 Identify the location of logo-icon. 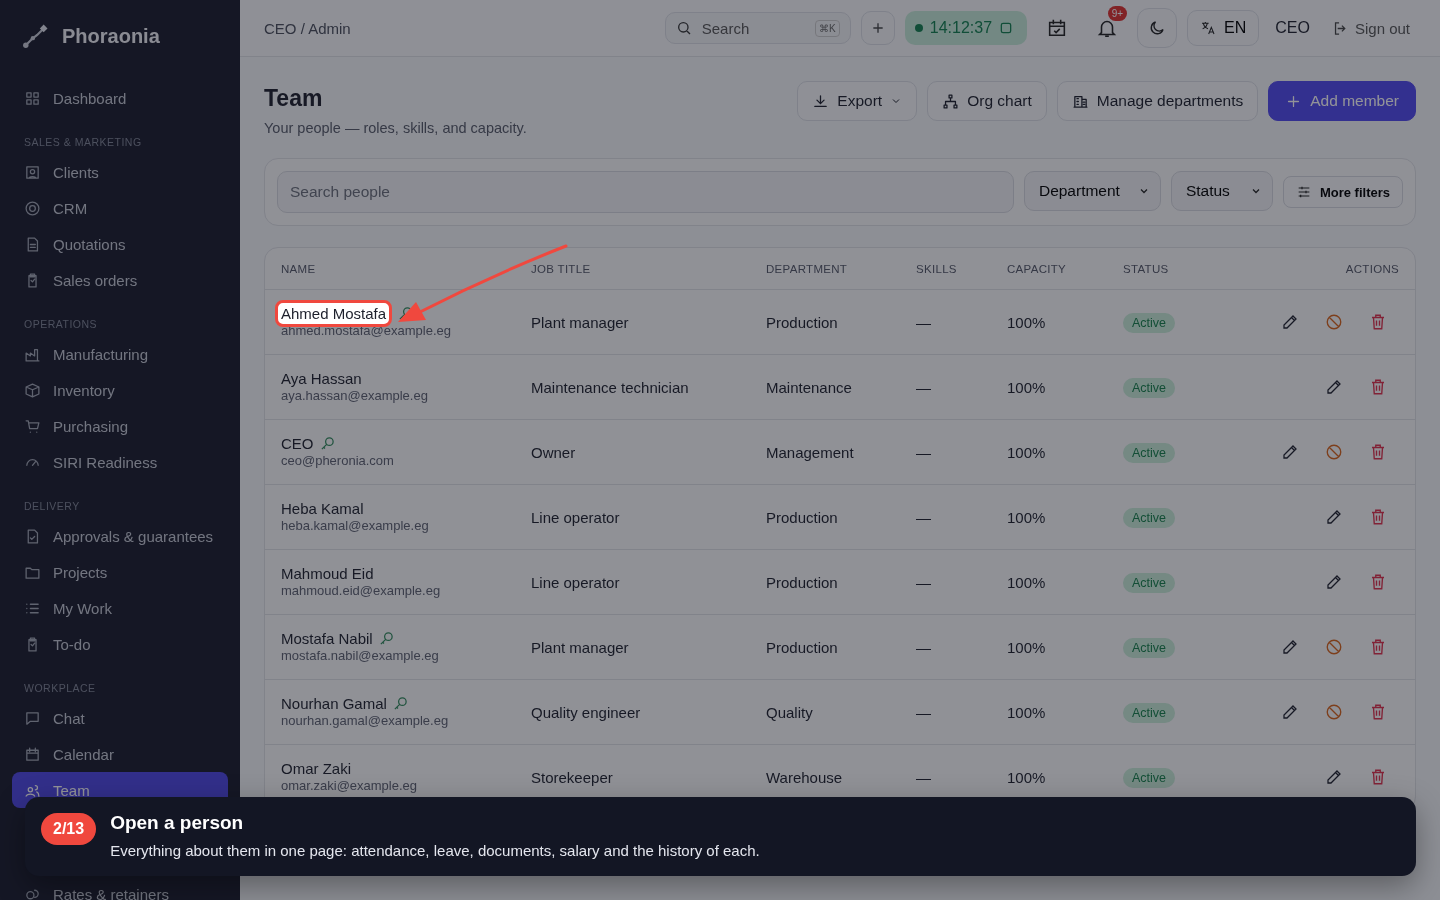
(35, 36).